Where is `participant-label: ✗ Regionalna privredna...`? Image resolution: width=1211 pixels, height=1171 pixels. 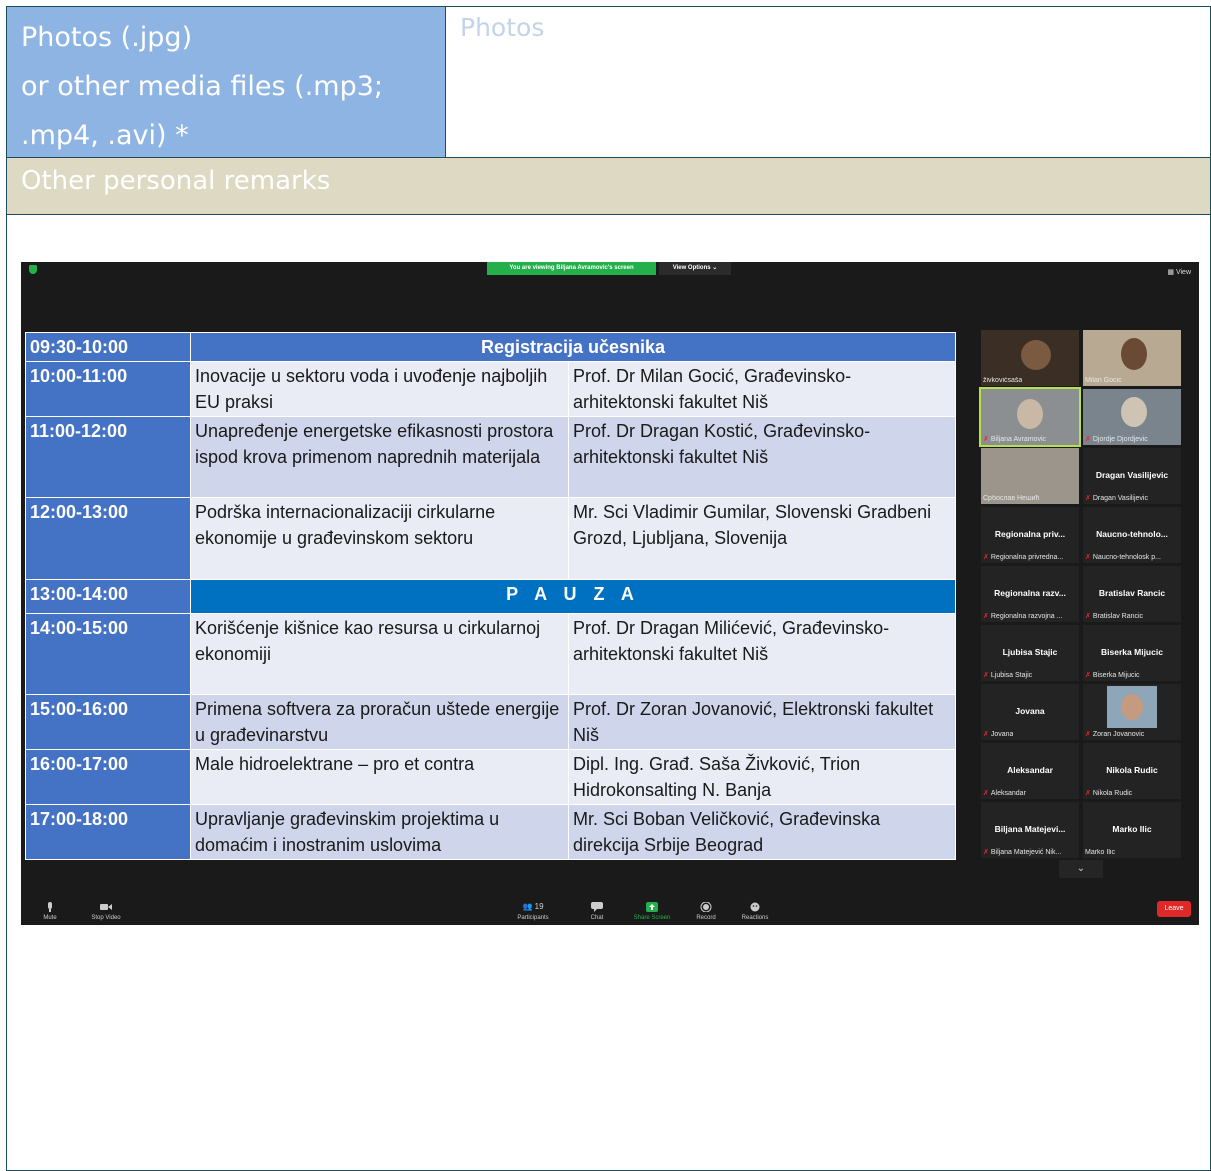 participant-label: ✗ Regionalna privredna... is located at coordinates (1023, 557).